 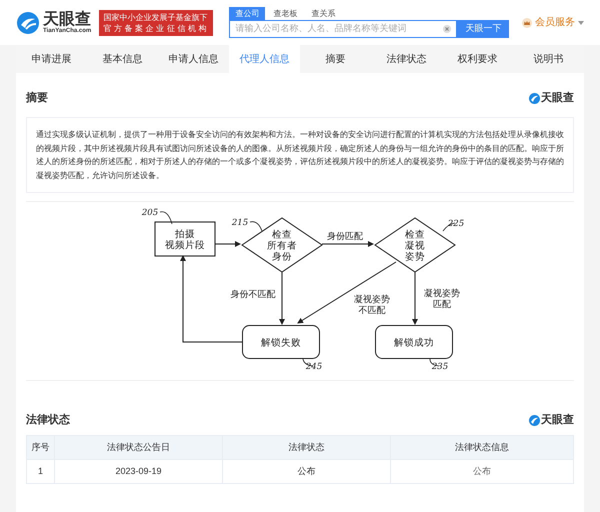 What do you see at coordinates (253, 295) in the screenshot?
I see `edge-label: 身份不匹配` at bounding box center [253, 295].